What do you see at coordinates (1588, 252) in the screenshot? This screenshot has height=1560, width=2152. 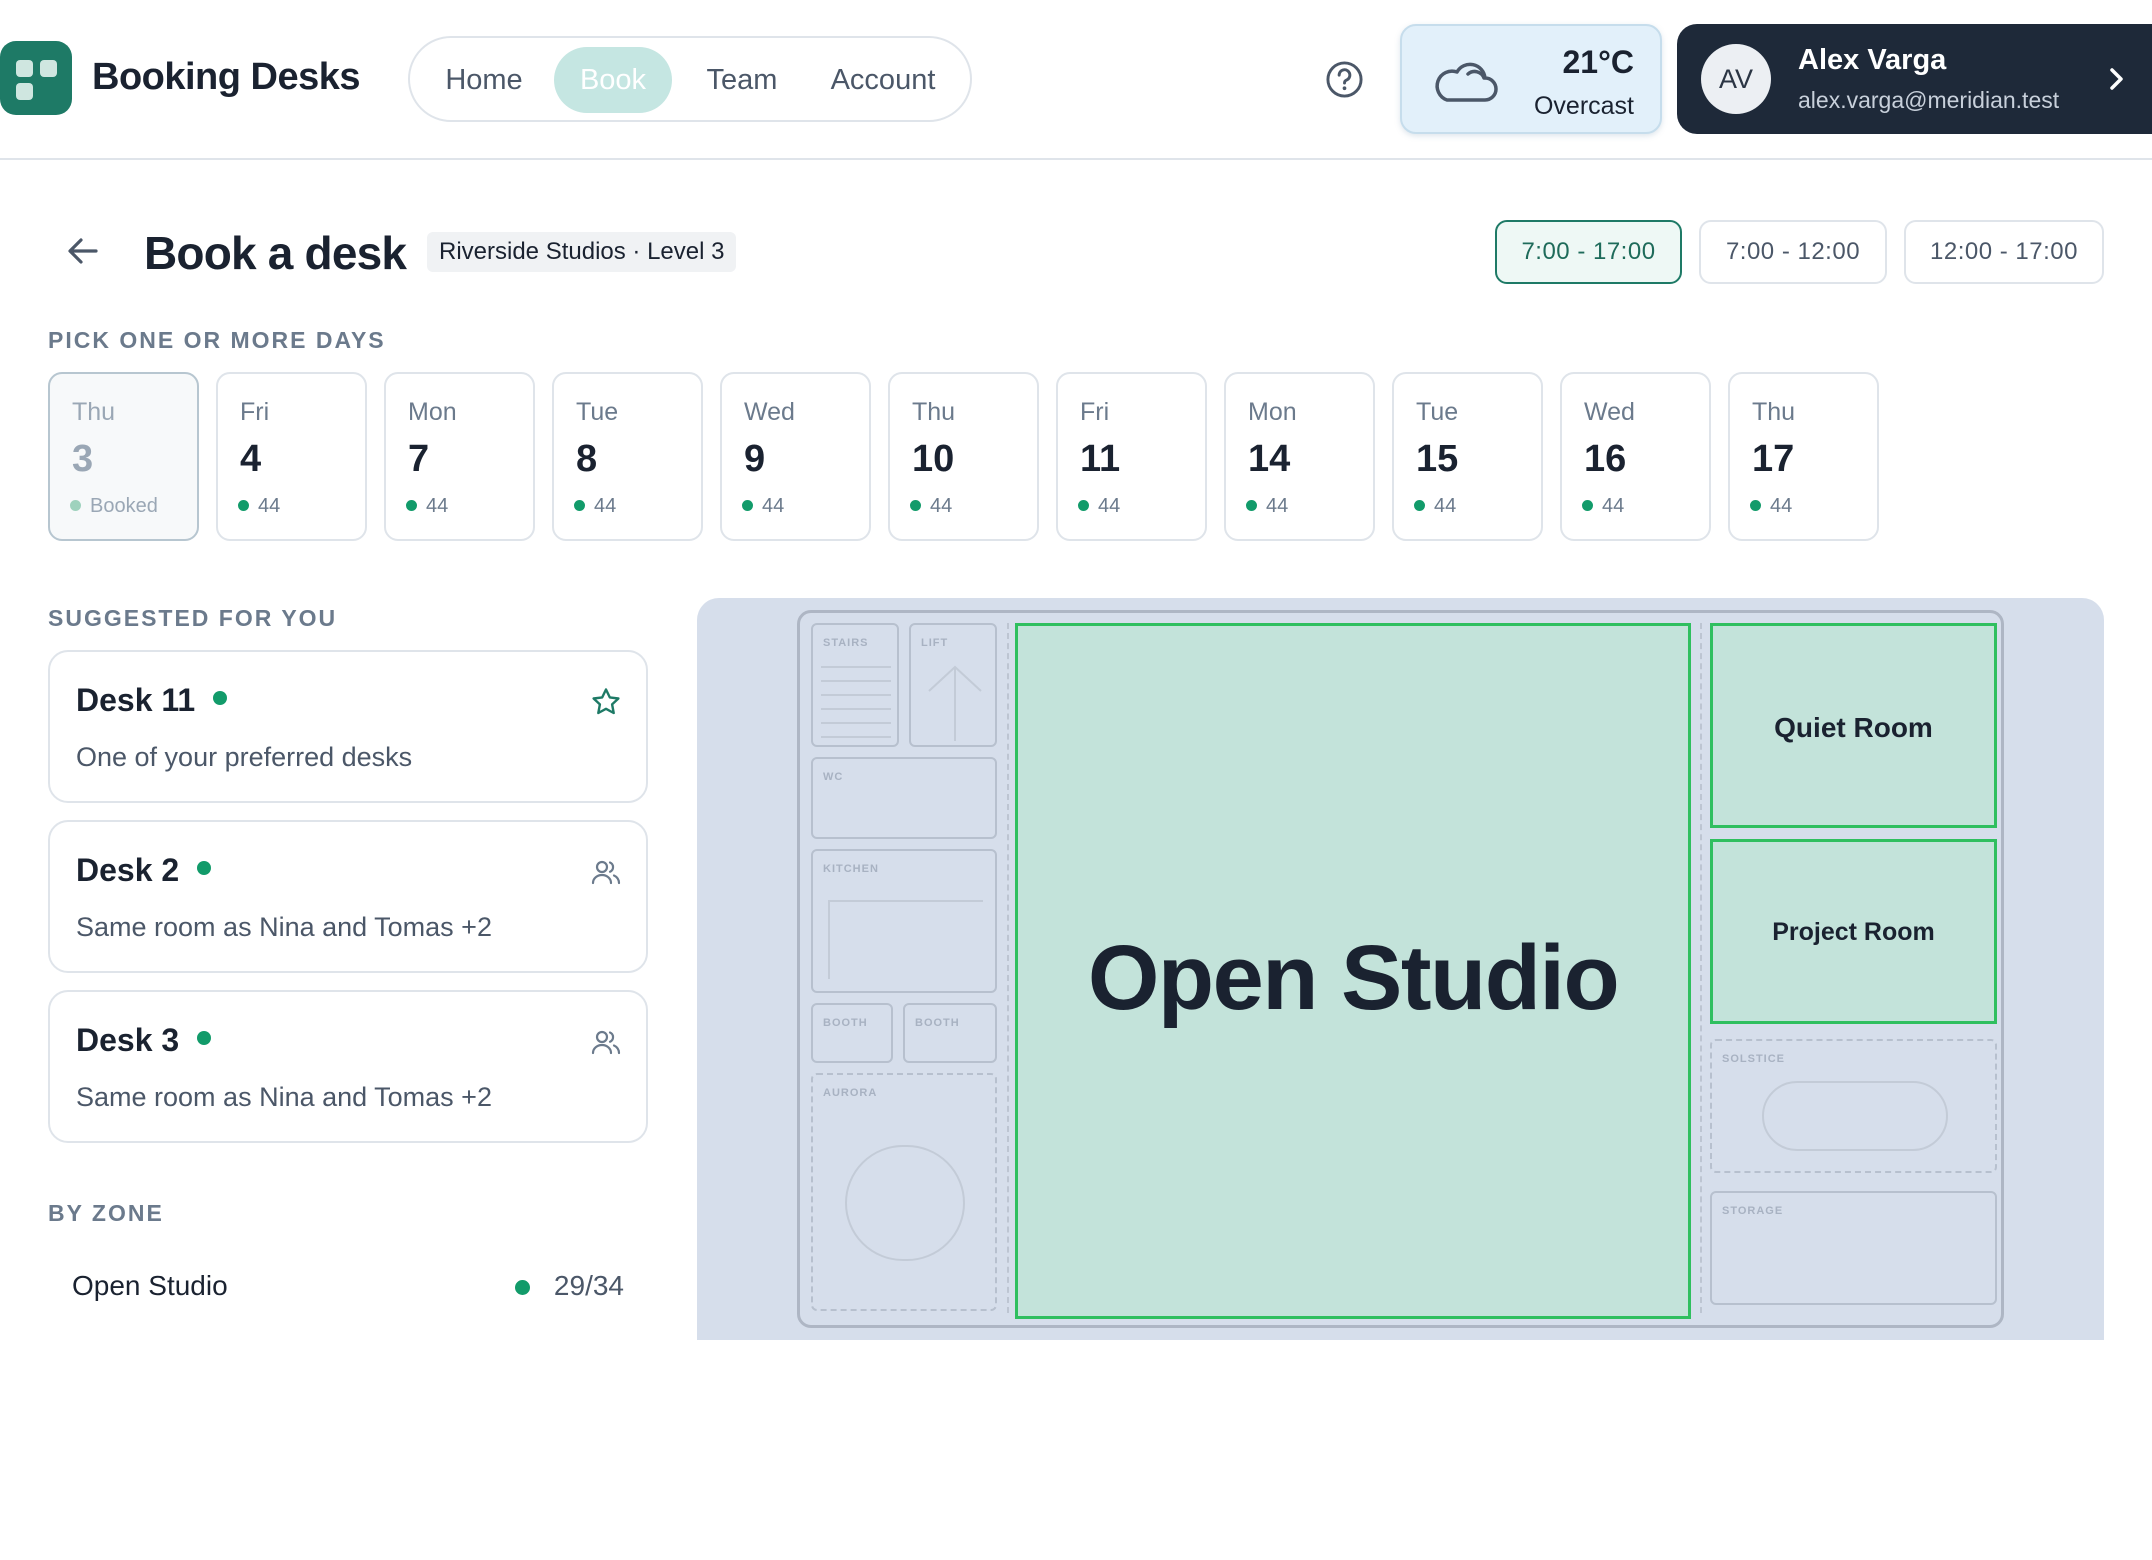 I see `time-slot-full-day: 7:00 - 17:00` at bounding box center [1588, 252].